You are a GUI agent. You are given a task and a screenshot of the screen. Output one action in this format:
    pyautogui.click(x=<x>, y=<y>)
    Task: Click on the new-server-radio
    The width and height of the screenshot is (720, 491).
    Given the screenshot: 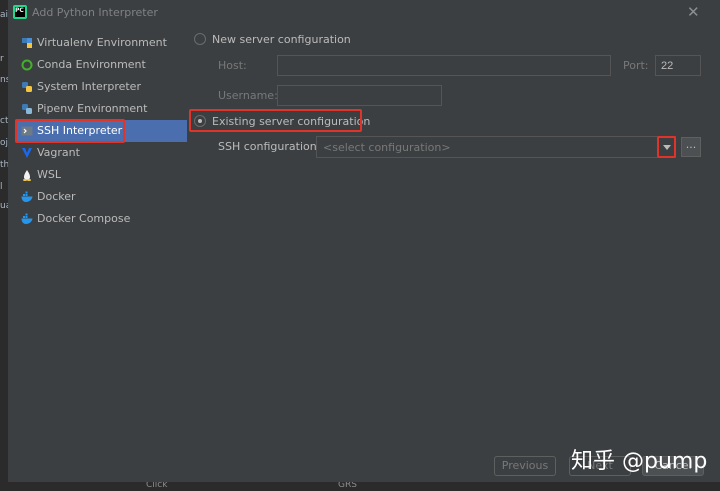 What is the action you would take?
    pyautogui.click(x=200, y=39)
    